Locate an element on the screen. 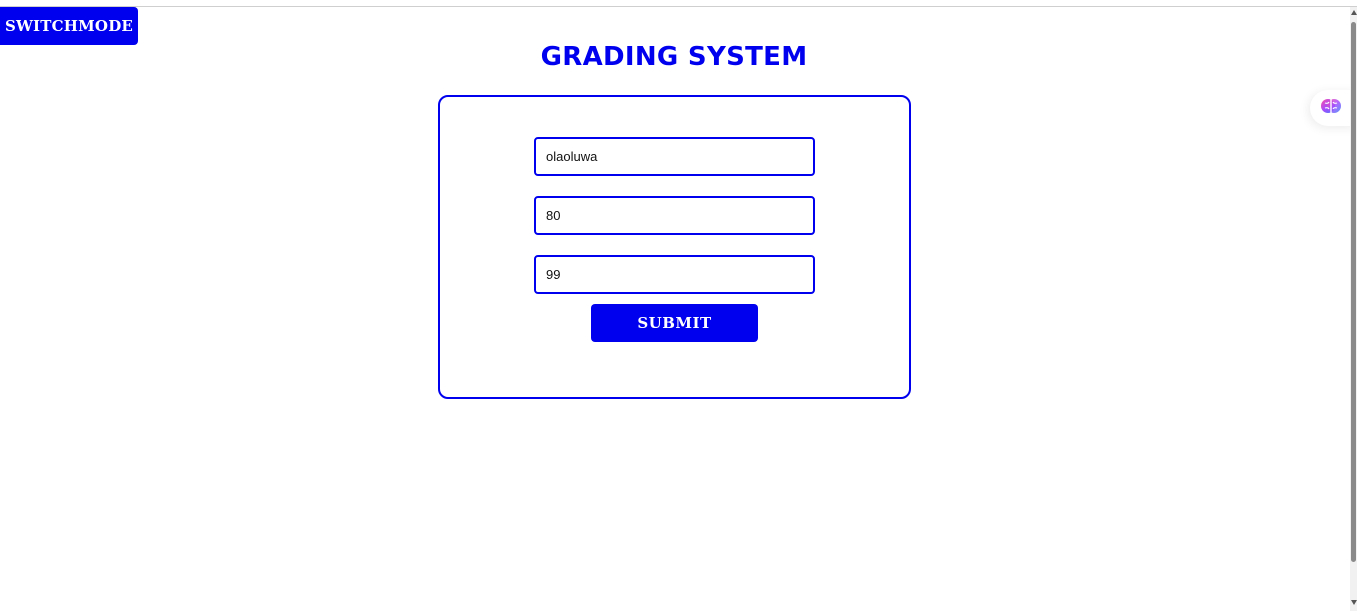  browser-top-divider is located at coordinates (678, 6).